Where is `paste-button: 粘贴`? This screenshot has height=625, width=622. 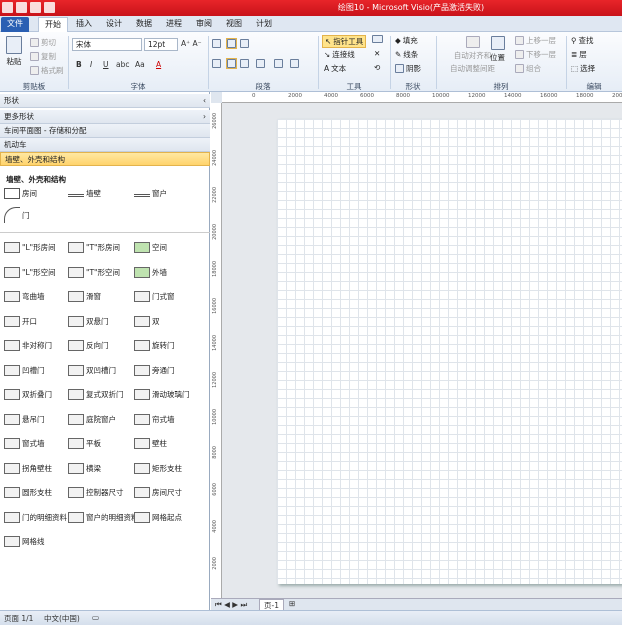 paste-button: 粘贴 is located at coordinates (14, 51).